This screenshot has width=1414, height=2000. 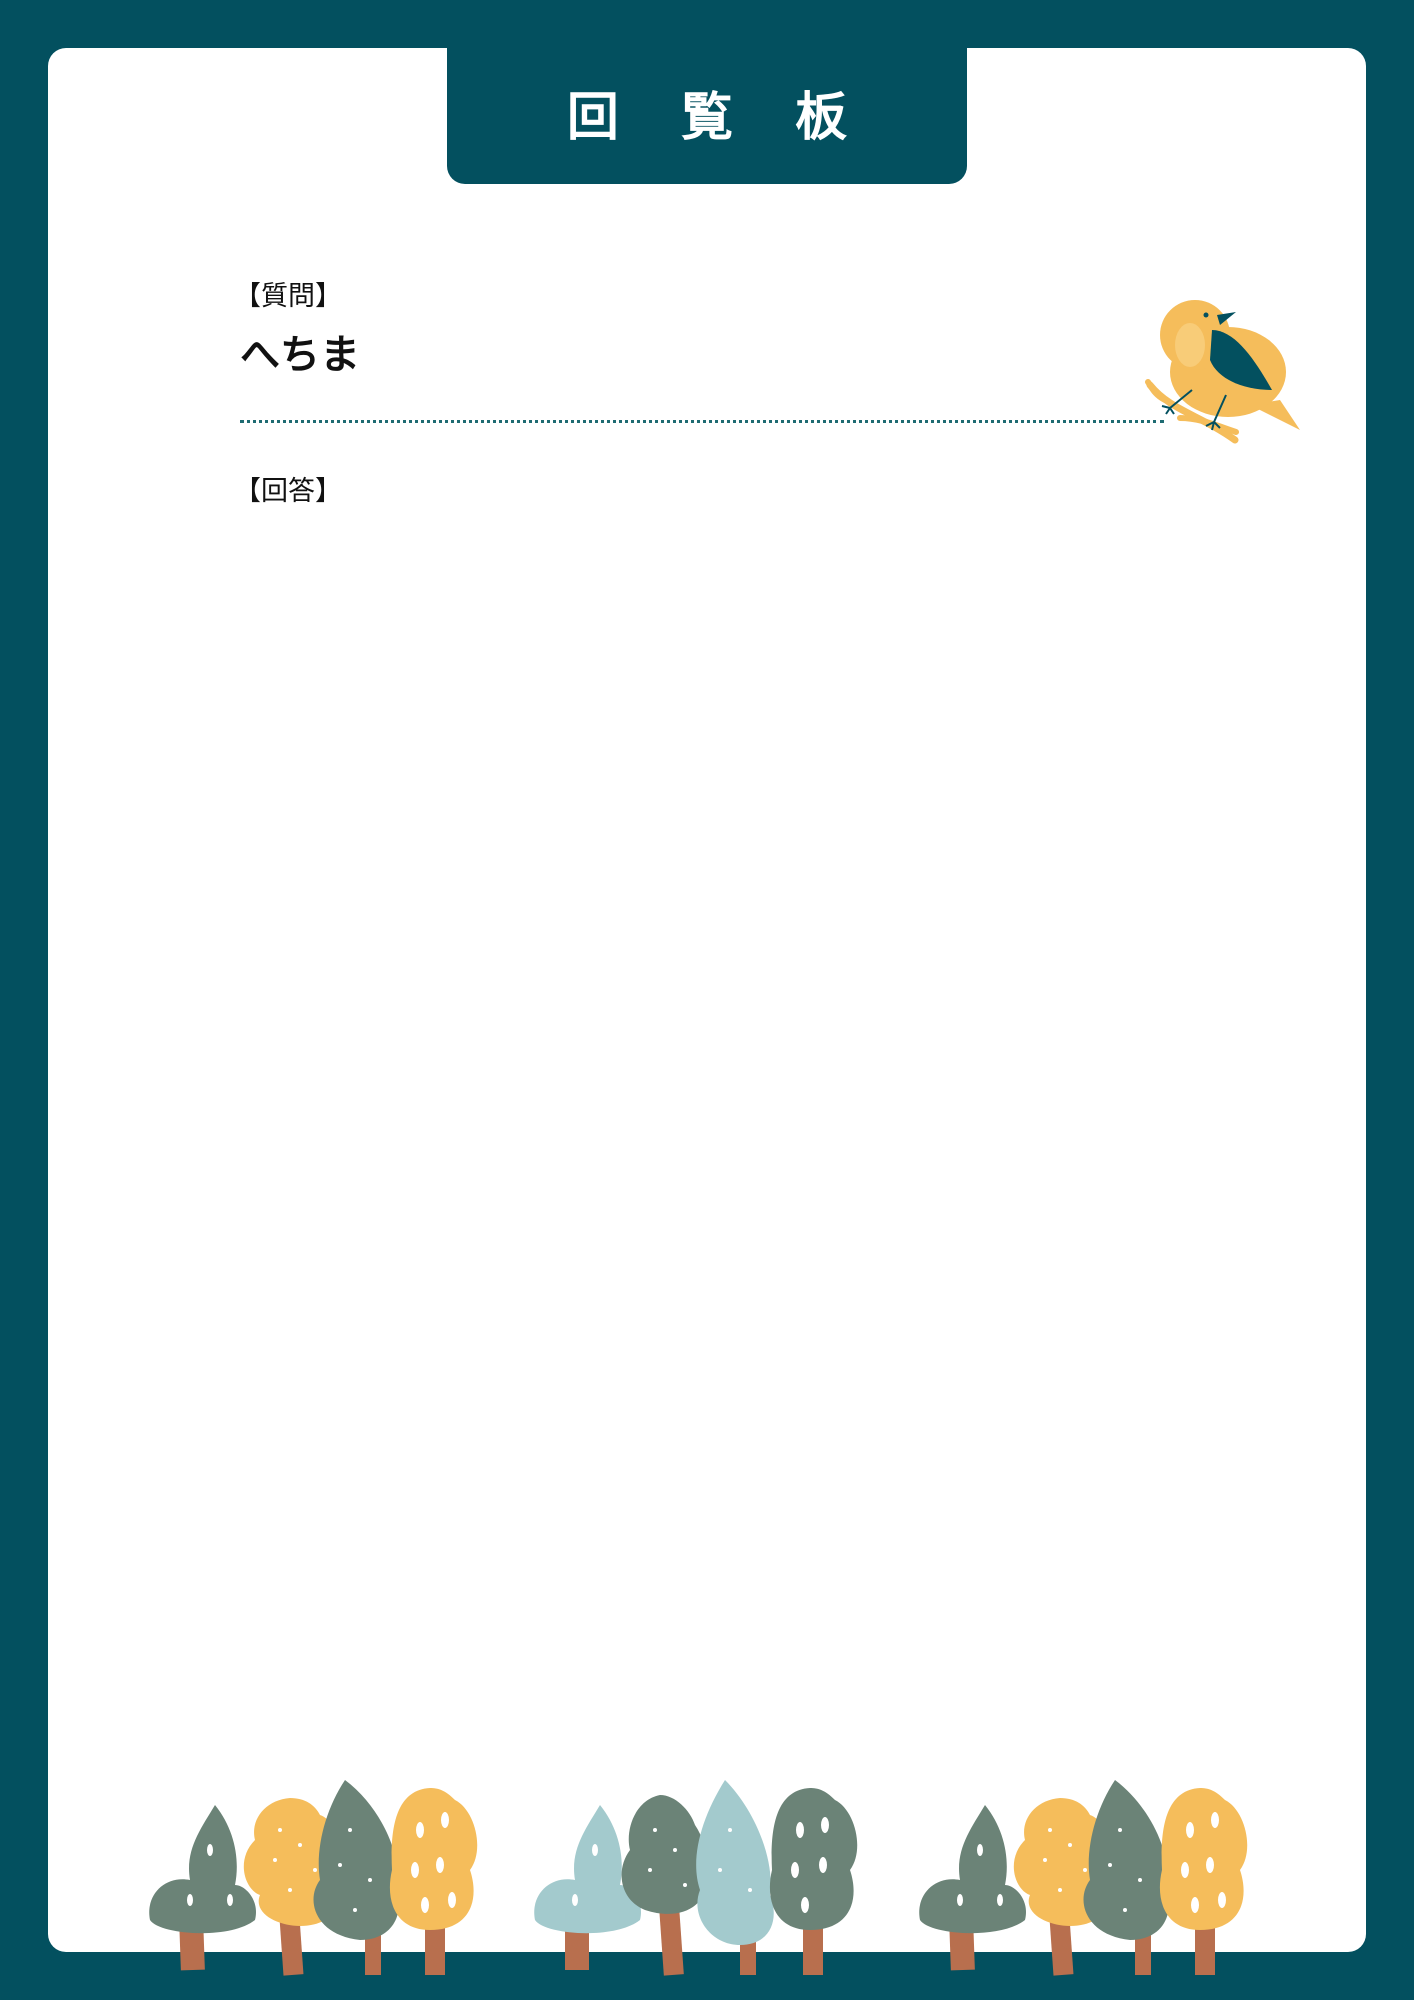 What do you see at coordinates (718, 117) in the screenshot?
I see `page-title: 回 覧 板` at bounding box center [718, 117].